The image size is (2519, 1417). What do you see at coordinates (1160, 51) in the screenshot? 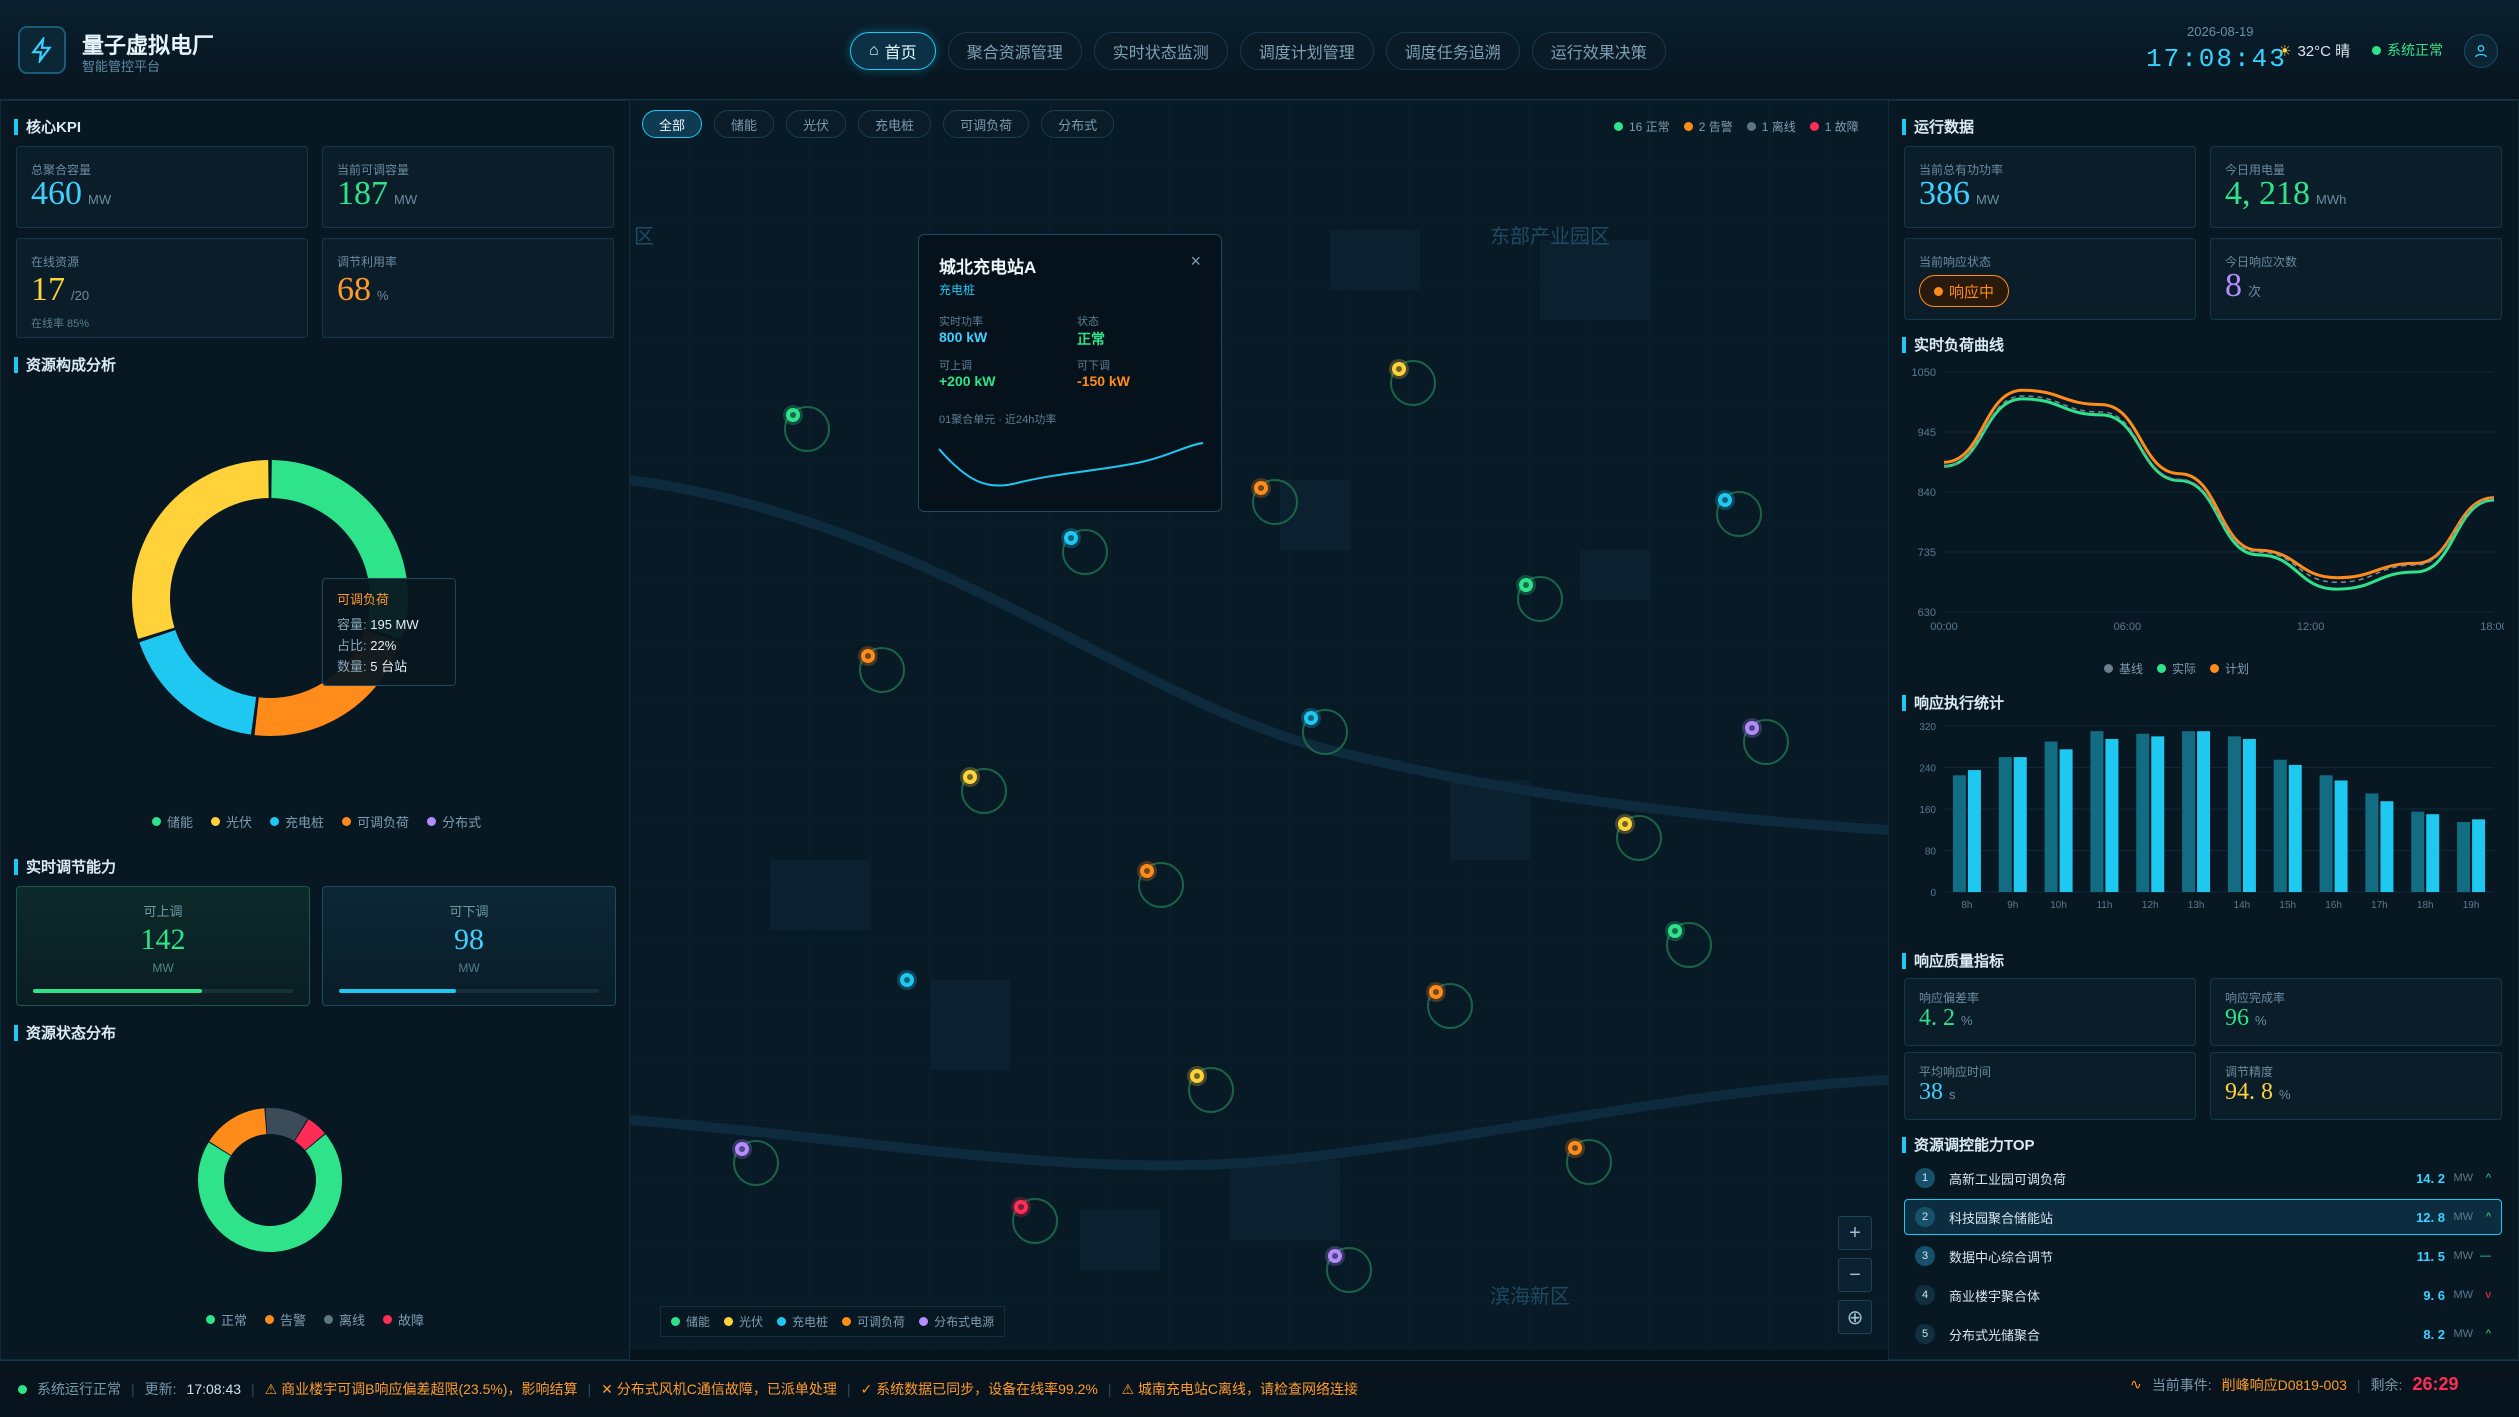
I see `nav-monitor: 实时状态监测` at bounding box center [1160, 51].